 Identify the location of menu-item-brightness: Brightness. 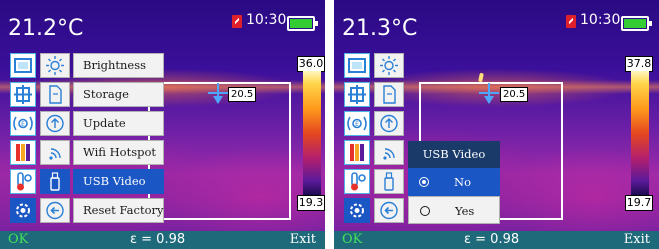
(102, 65).